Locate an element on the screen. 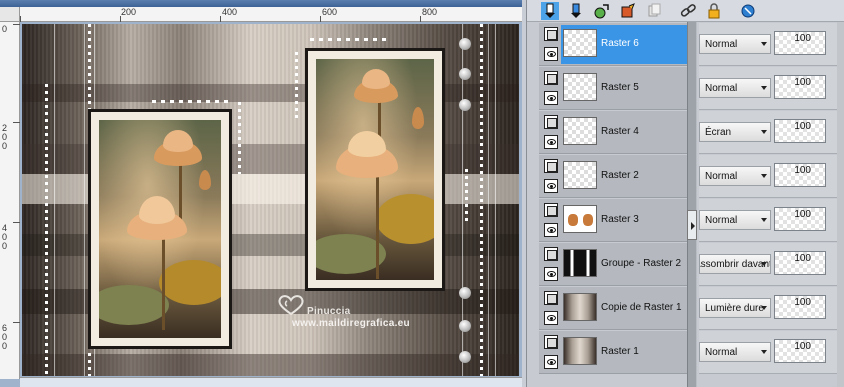 The width and height of the screenshot is (844, 387). layer-name: Raster 3 is located at coordinates (620, 219).